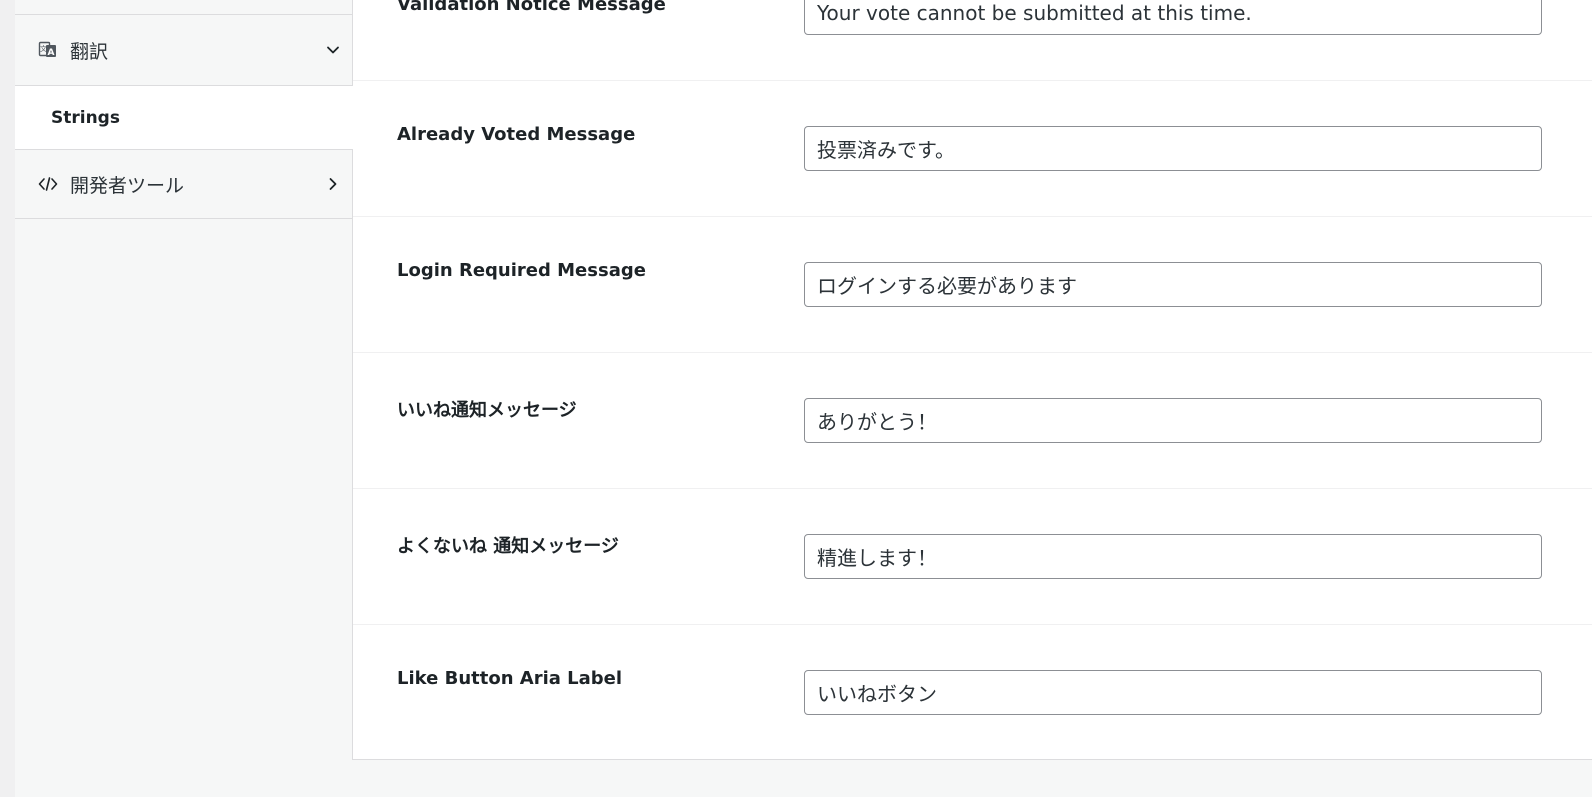 The image size is (1592, 797). I want to click on field-row-already-voted: Already Voted Message, so click(972, 149).